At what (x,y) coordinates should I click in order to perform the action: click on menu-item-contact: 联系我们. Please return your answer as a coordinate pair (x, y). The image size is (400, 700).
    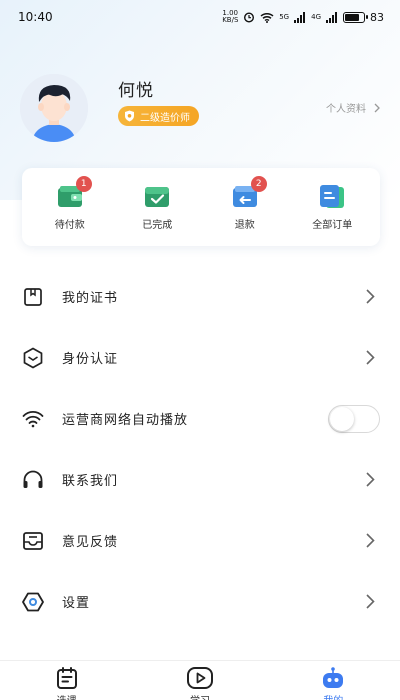
    Looking at the image, I should click on (200, 479).